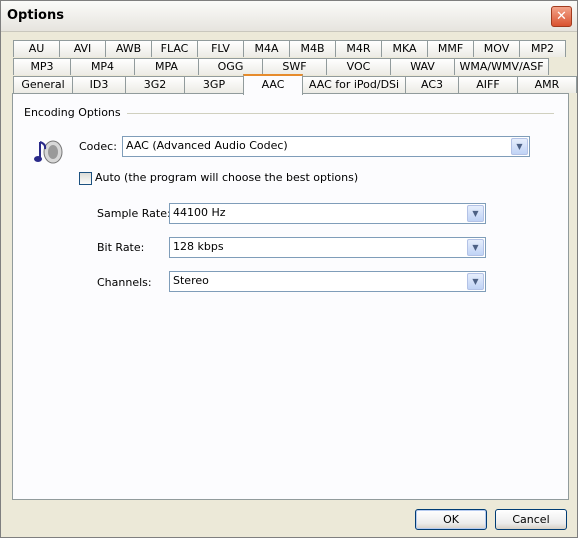 The width and height of the screenshot is (578, 538). What do you see at coordinates (75, 112) in the screenshot?
I see `encoding-options-label: Encoding Options` at bounding box center [75, 112].